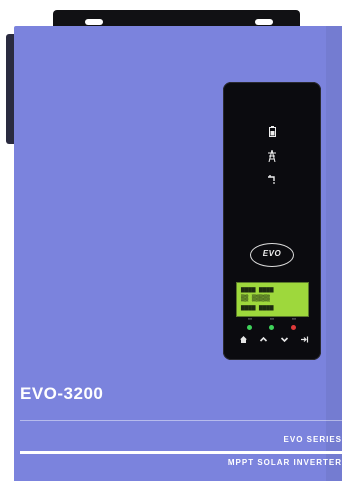 This screenshot has height=481, width=342. I want to click on series-label: EVO SERIES, so click(312, 439).